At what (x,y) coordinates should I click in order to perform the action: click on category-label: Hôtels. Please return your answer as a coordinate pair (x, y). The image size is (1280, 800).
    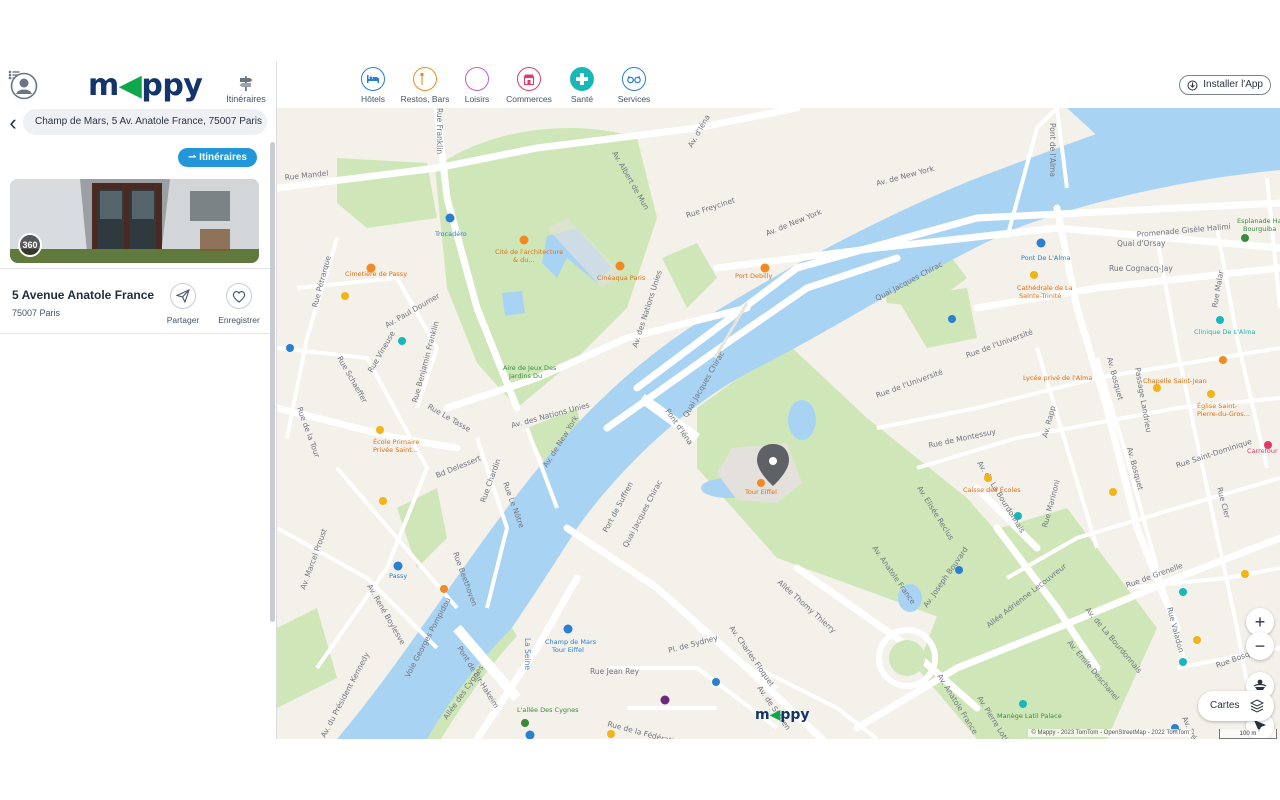
    Looking at the image, I should click on (373, 99).